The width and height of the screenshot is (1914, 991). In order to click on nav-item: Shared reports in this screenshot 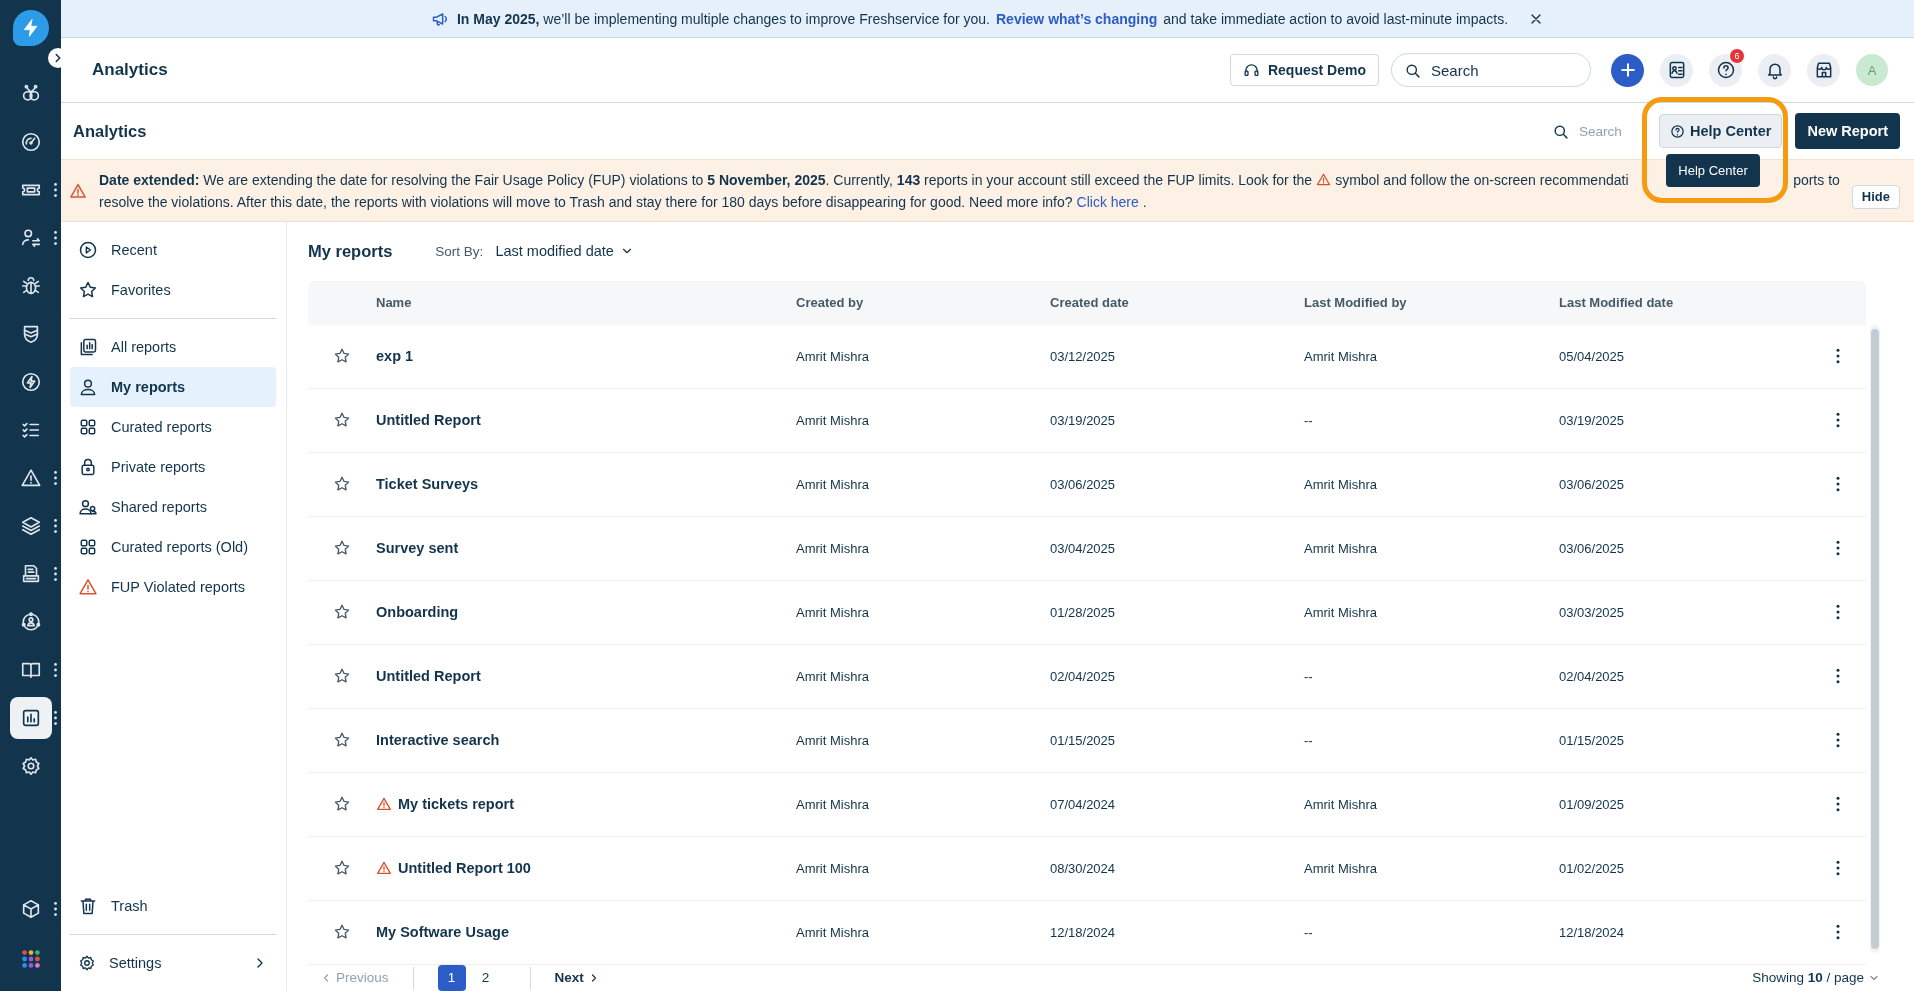, I will do `click(173, 507)`.